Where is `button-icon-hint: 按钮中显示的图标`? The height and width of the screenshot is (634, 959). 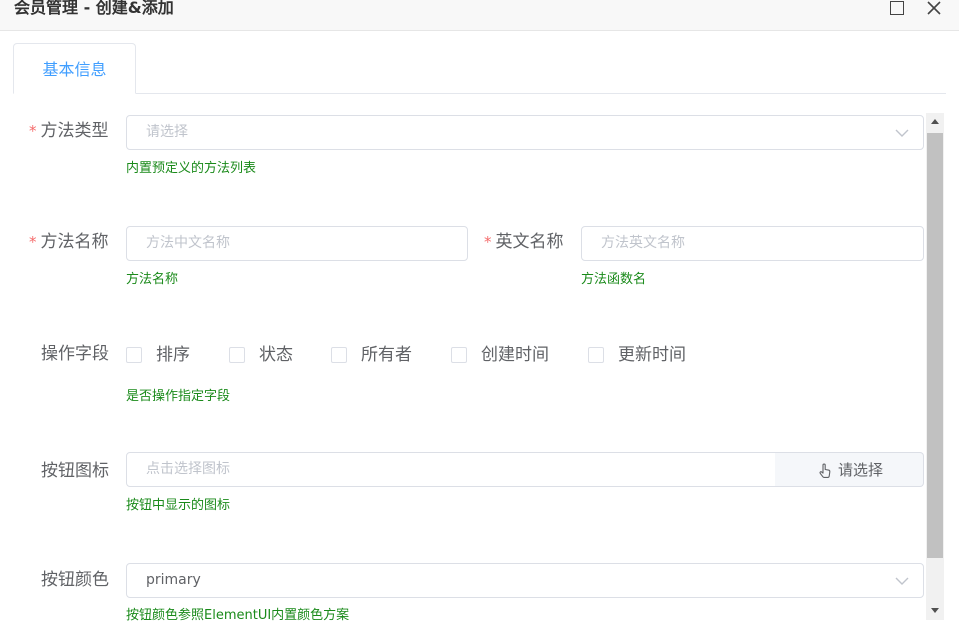 button-icon-hint: 按钮中显示的图标 is located at coordinates (178, 505).